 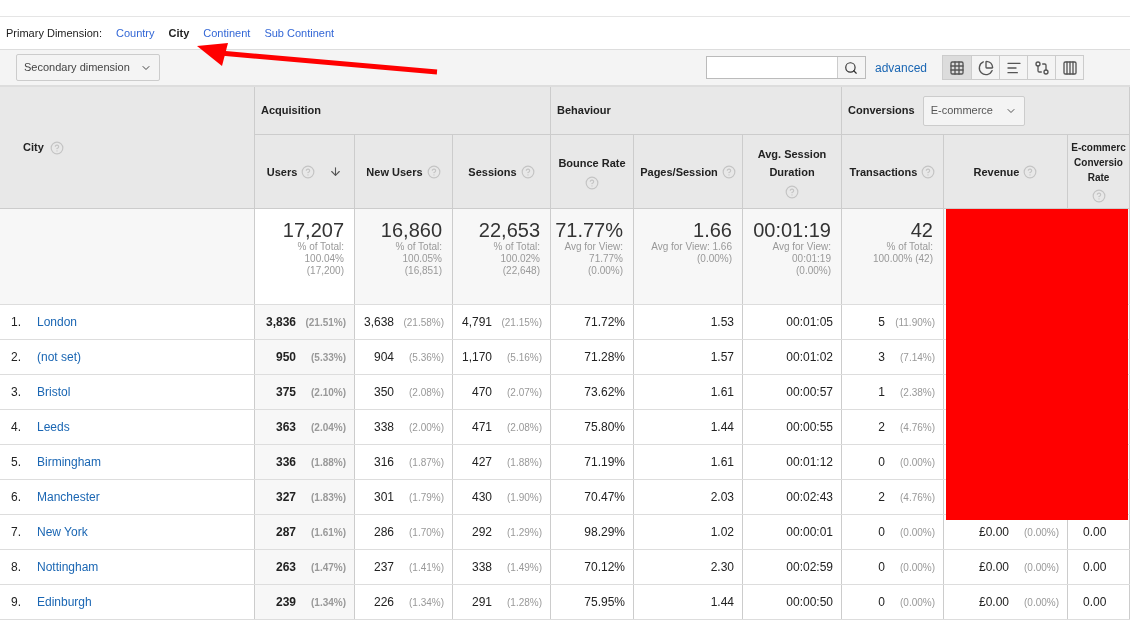 I want to click on total-detail: 100.05%, so click(x=421, y=259).